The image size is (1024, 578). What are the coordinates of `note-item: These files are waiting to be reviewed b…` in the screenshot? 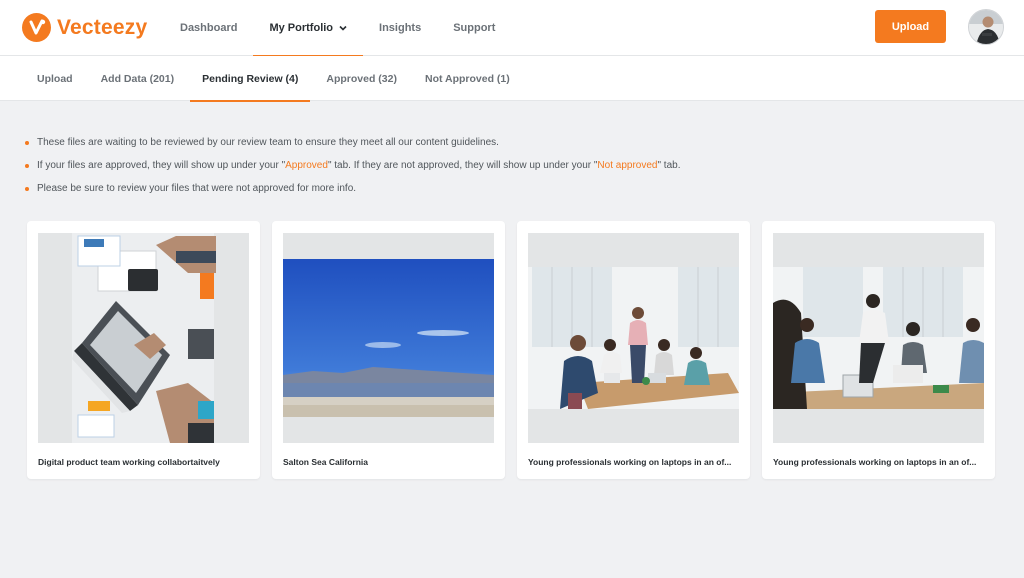 It's located at (475, 142).